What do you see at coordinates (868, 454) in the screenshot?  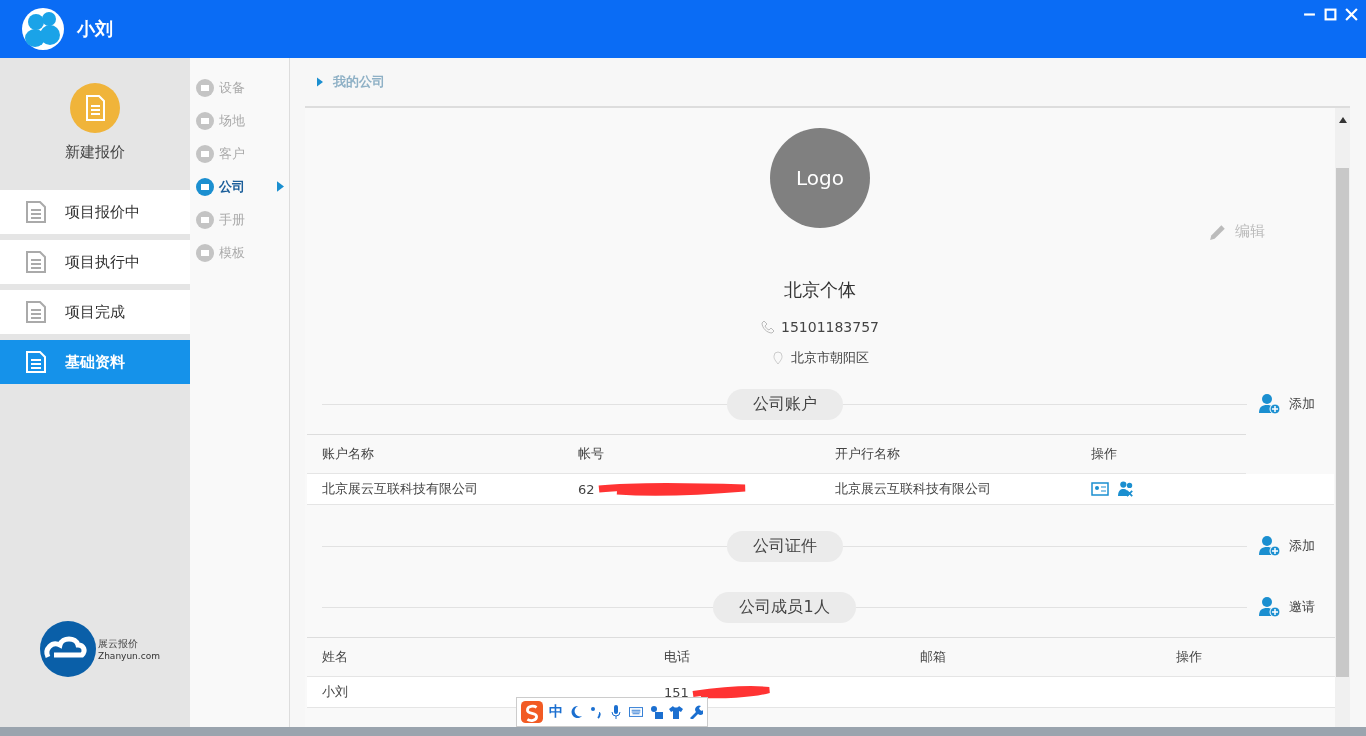 I see `column-header: 开户行名称` at bounding box center [868, 454].